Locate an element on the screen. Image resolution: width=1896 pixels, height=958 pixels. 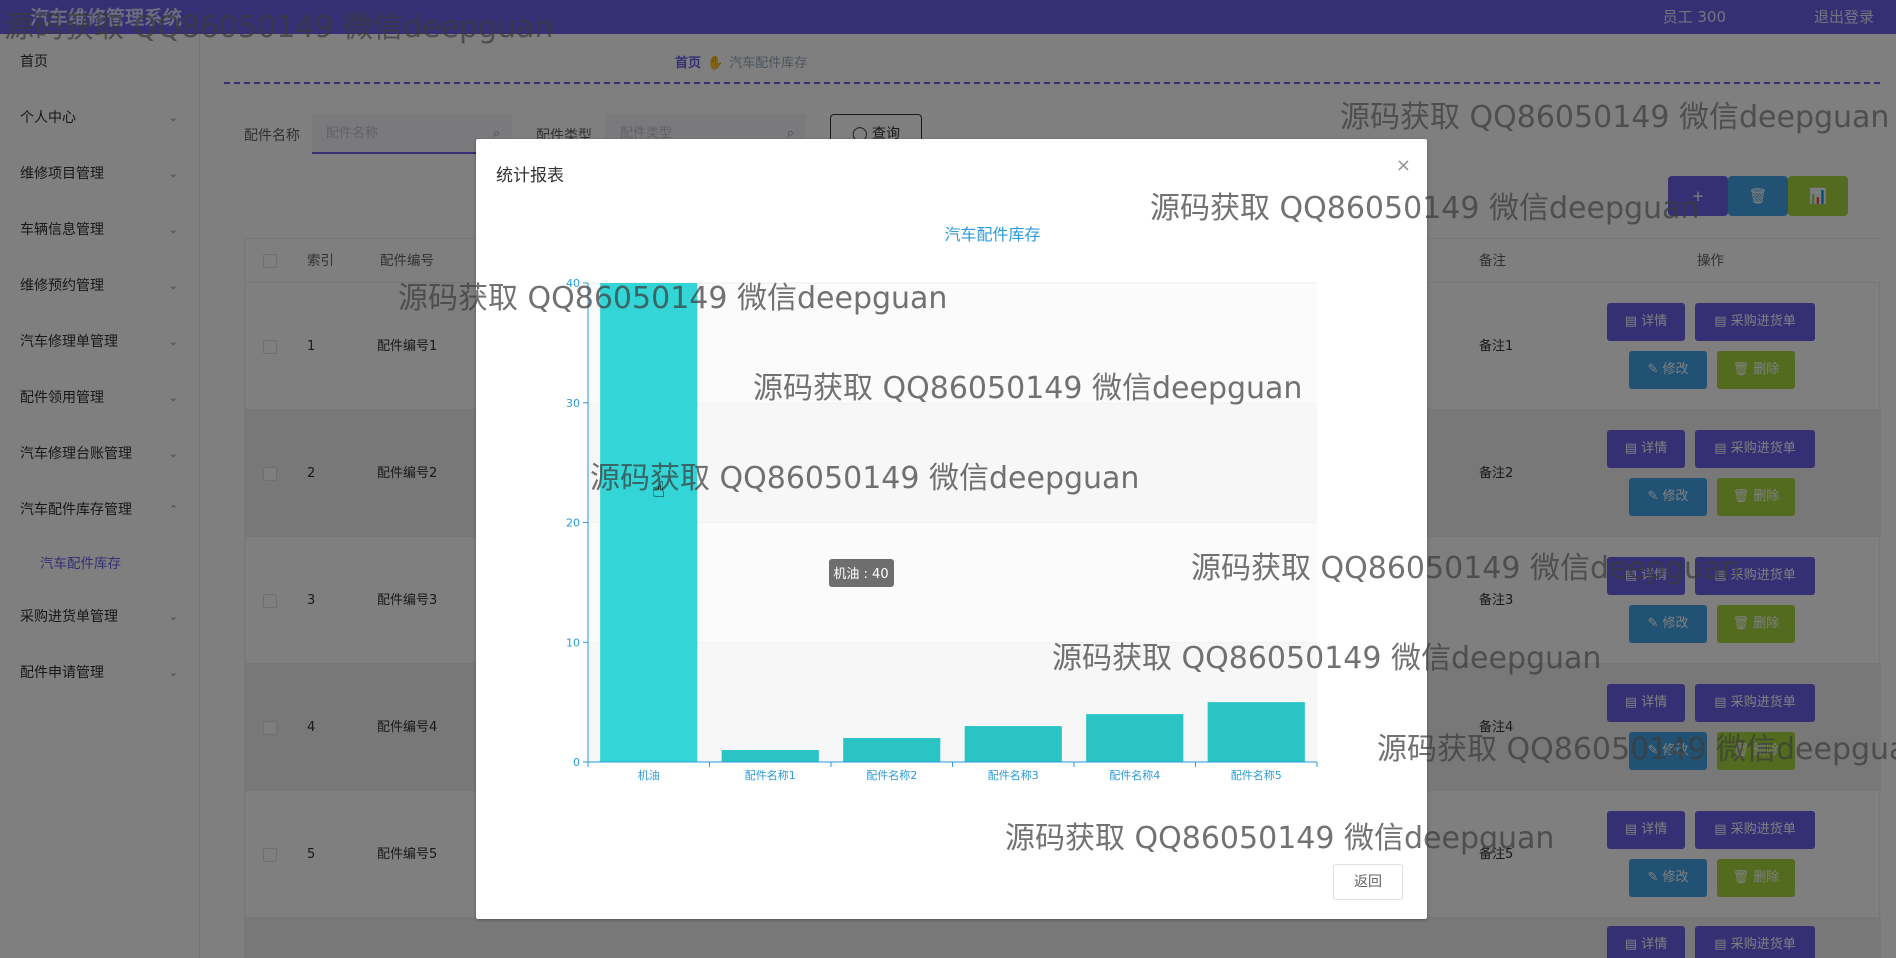
x-tick-label: 配件名称3 is located at coordinates (1013, 775).